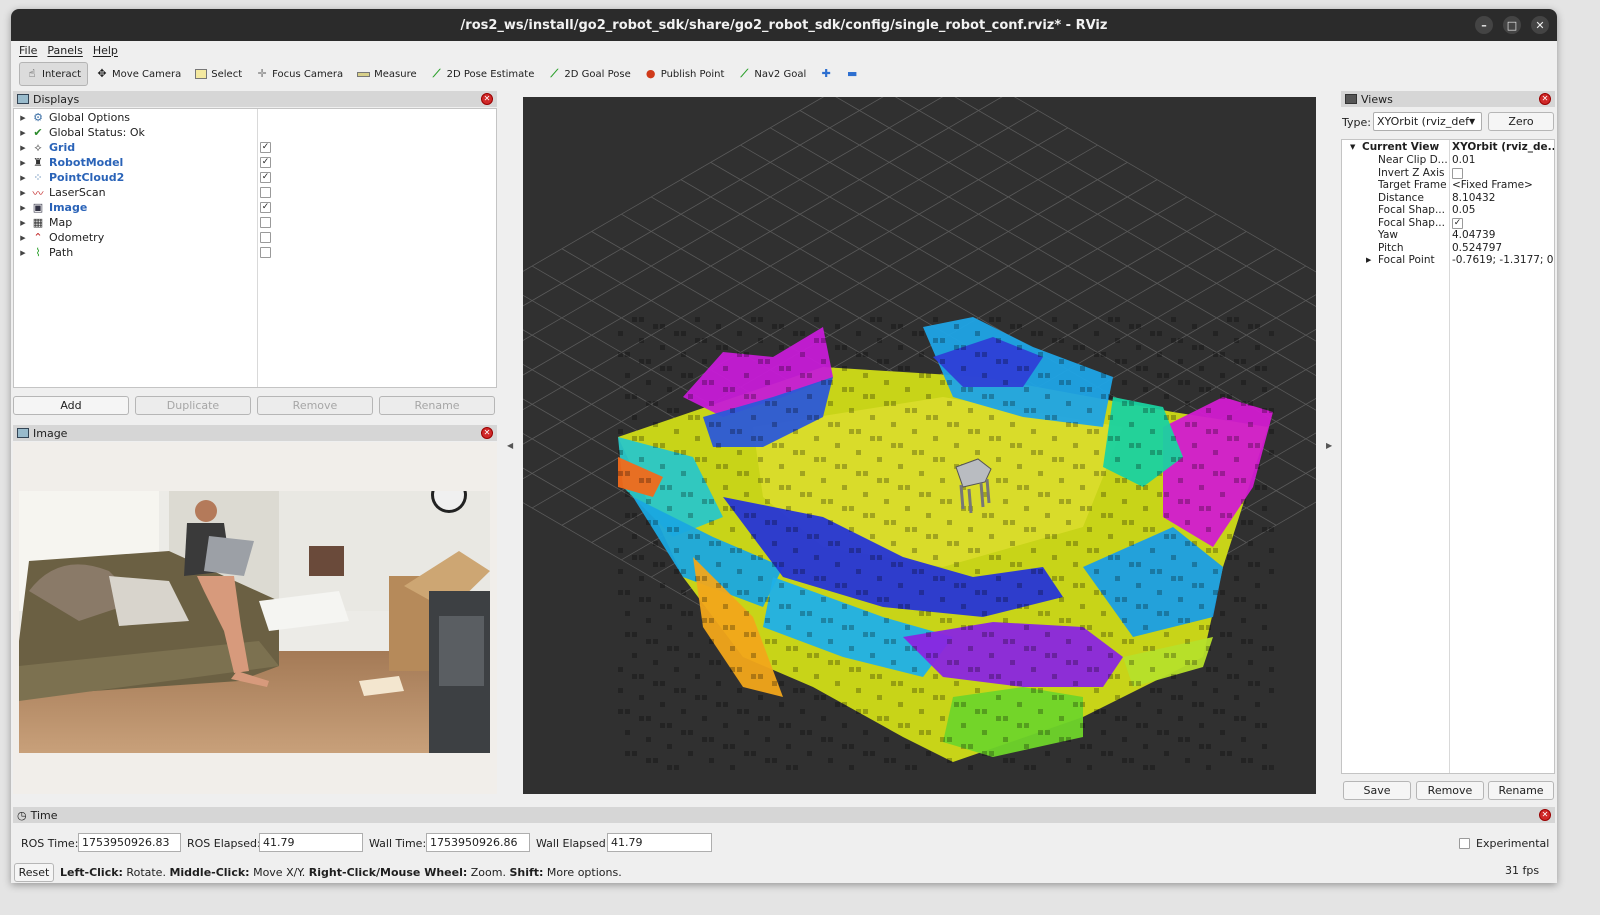  Describe the element at coordinates (1512, 25) in the screenshot. I see `maximize-button: □` at that location.